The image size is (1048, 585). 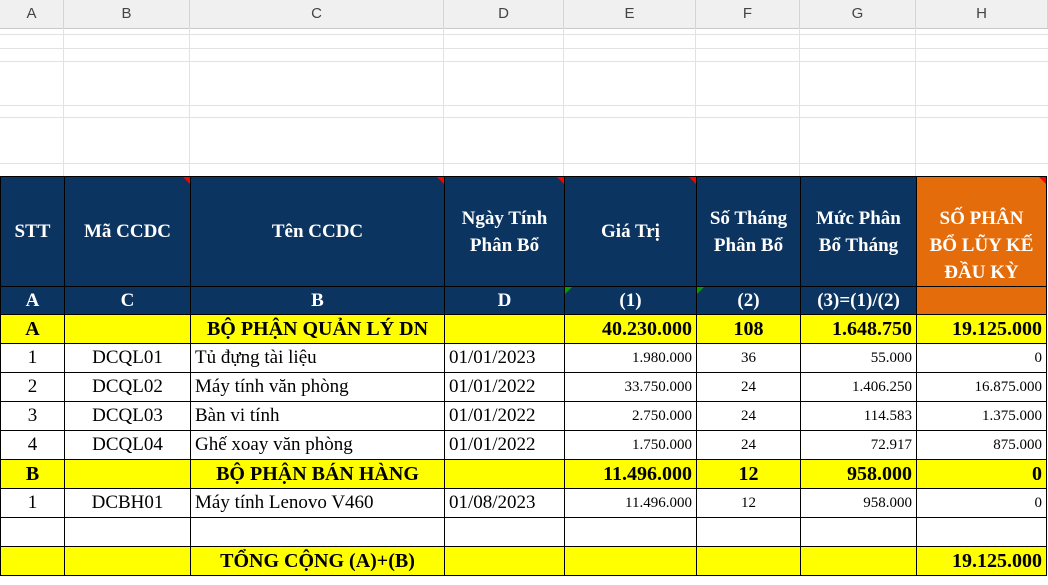 What do you see at coordinates (748, 474) in the screenshot?
I see `section-so-thang: 12` at bounding box center [748, 474].